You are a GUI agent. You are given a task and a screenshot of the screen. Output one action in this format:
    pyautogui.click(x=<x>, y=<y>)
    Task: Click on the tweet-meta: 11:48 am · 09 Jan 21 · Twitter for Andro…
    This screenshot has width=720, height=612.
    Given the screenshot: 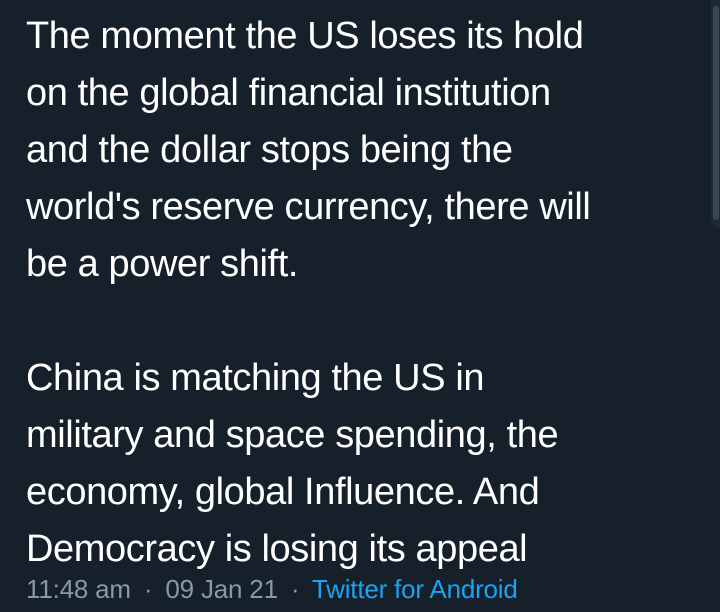 What is the action you would take?
    pyautogui.click(x=272, y=589)
    